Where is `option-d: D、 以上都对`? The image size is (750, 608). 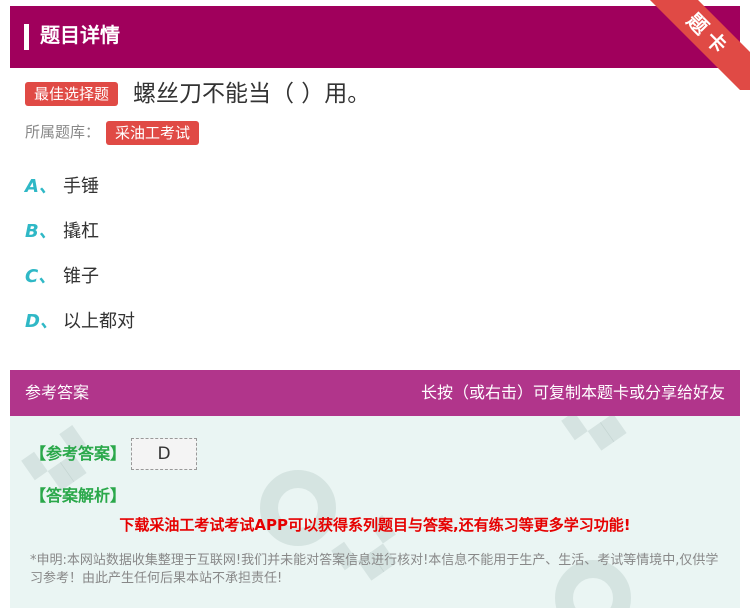
option-d: D、 以上都对 is located at coordinates (80, 322).